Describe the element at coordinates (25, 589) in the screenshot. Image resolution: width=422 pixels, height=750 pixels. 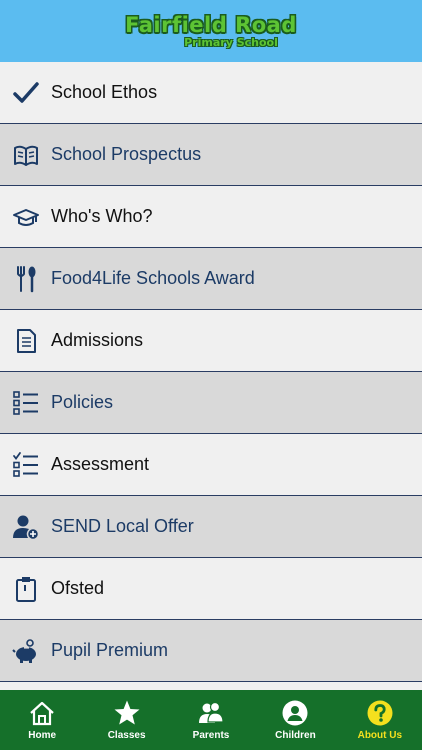
I see `clipboard-icon` at that location.